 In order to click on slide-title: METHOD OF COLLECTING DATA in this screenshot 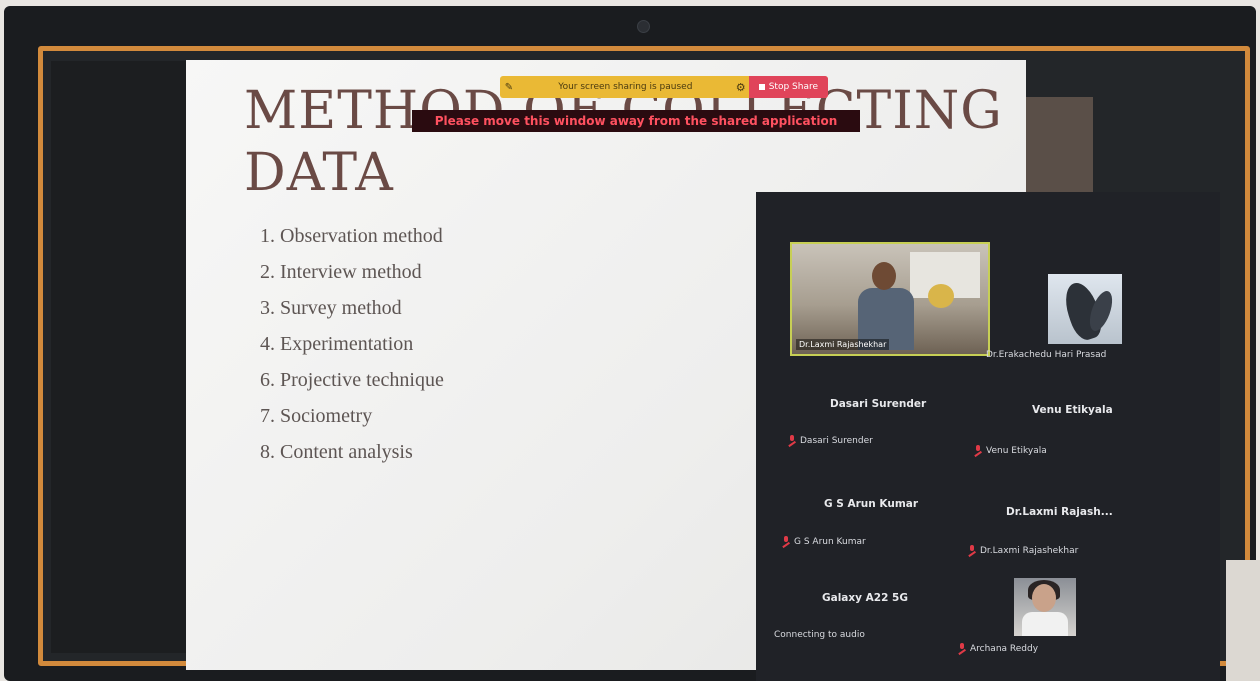, I will do `click(624, 142)`.